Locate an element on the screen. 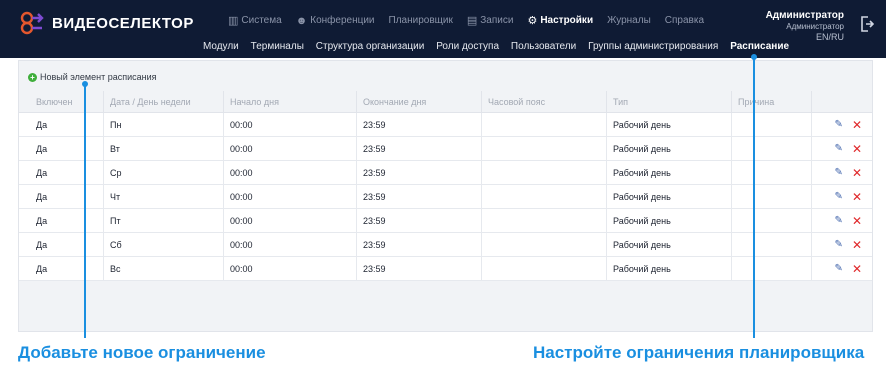 Image resolution: width=886 pixels, height=375 pixels. table-row: Да Сб 00:00 23:59 Рабочий день ✎ ✕ is located at coordinates (445, 244).